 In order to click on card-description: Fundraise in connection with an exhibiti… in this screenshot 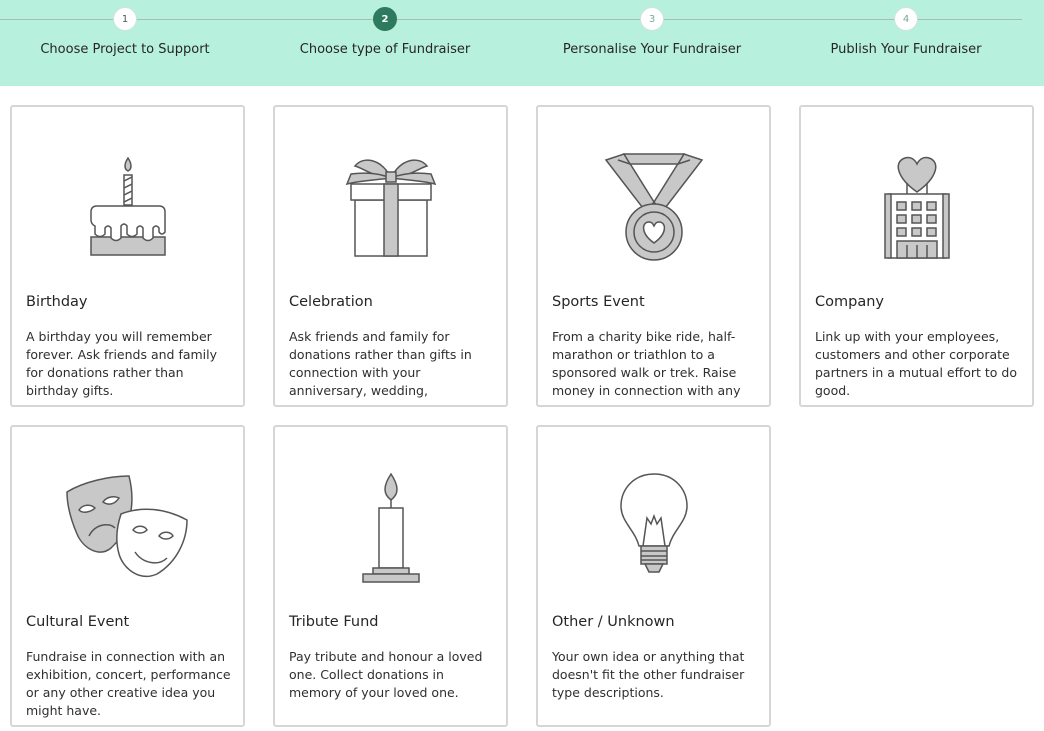, I will do `click(128, 683)`.